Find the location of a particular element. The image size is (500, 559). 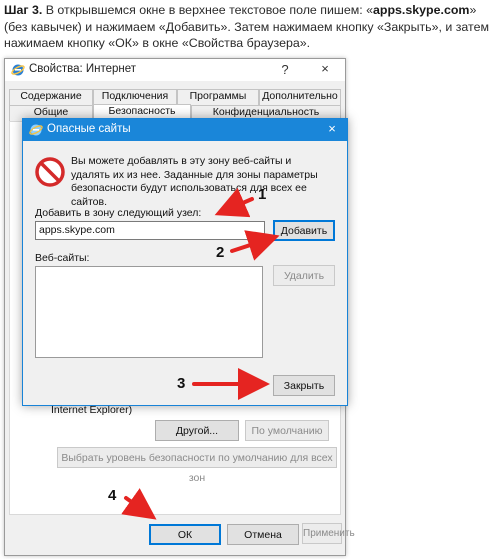

callout-3: 3 is located at coordinates (181, 383).